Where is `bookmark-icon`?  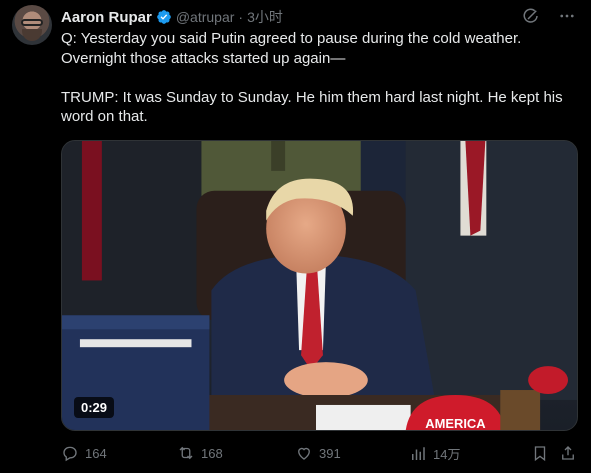 bookmark-icon is located at coordinates (540, 454).